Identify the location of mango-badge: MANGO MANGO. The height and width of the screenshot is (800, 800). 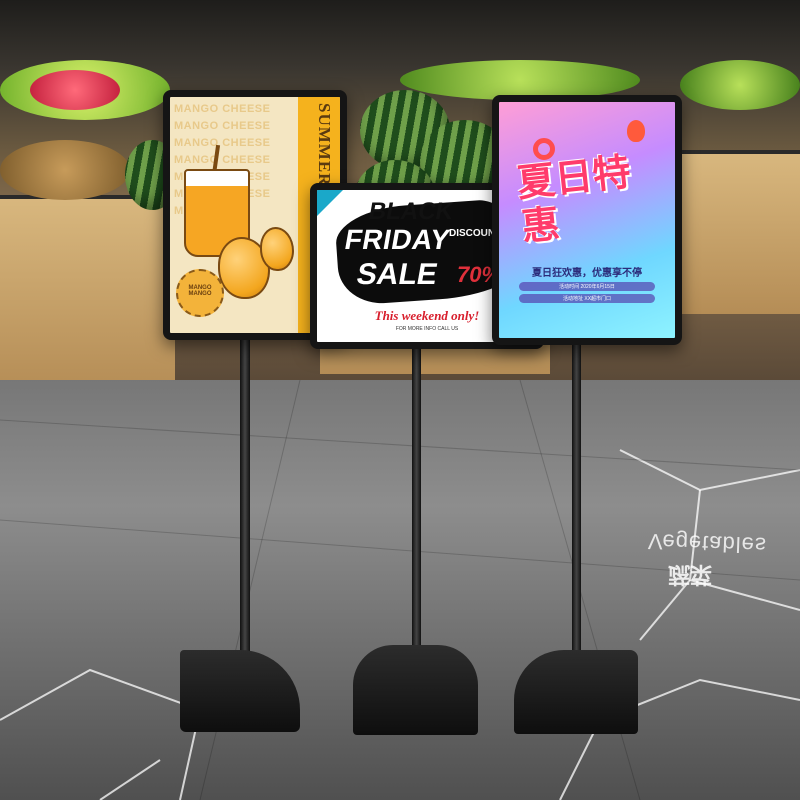
(200, 293).